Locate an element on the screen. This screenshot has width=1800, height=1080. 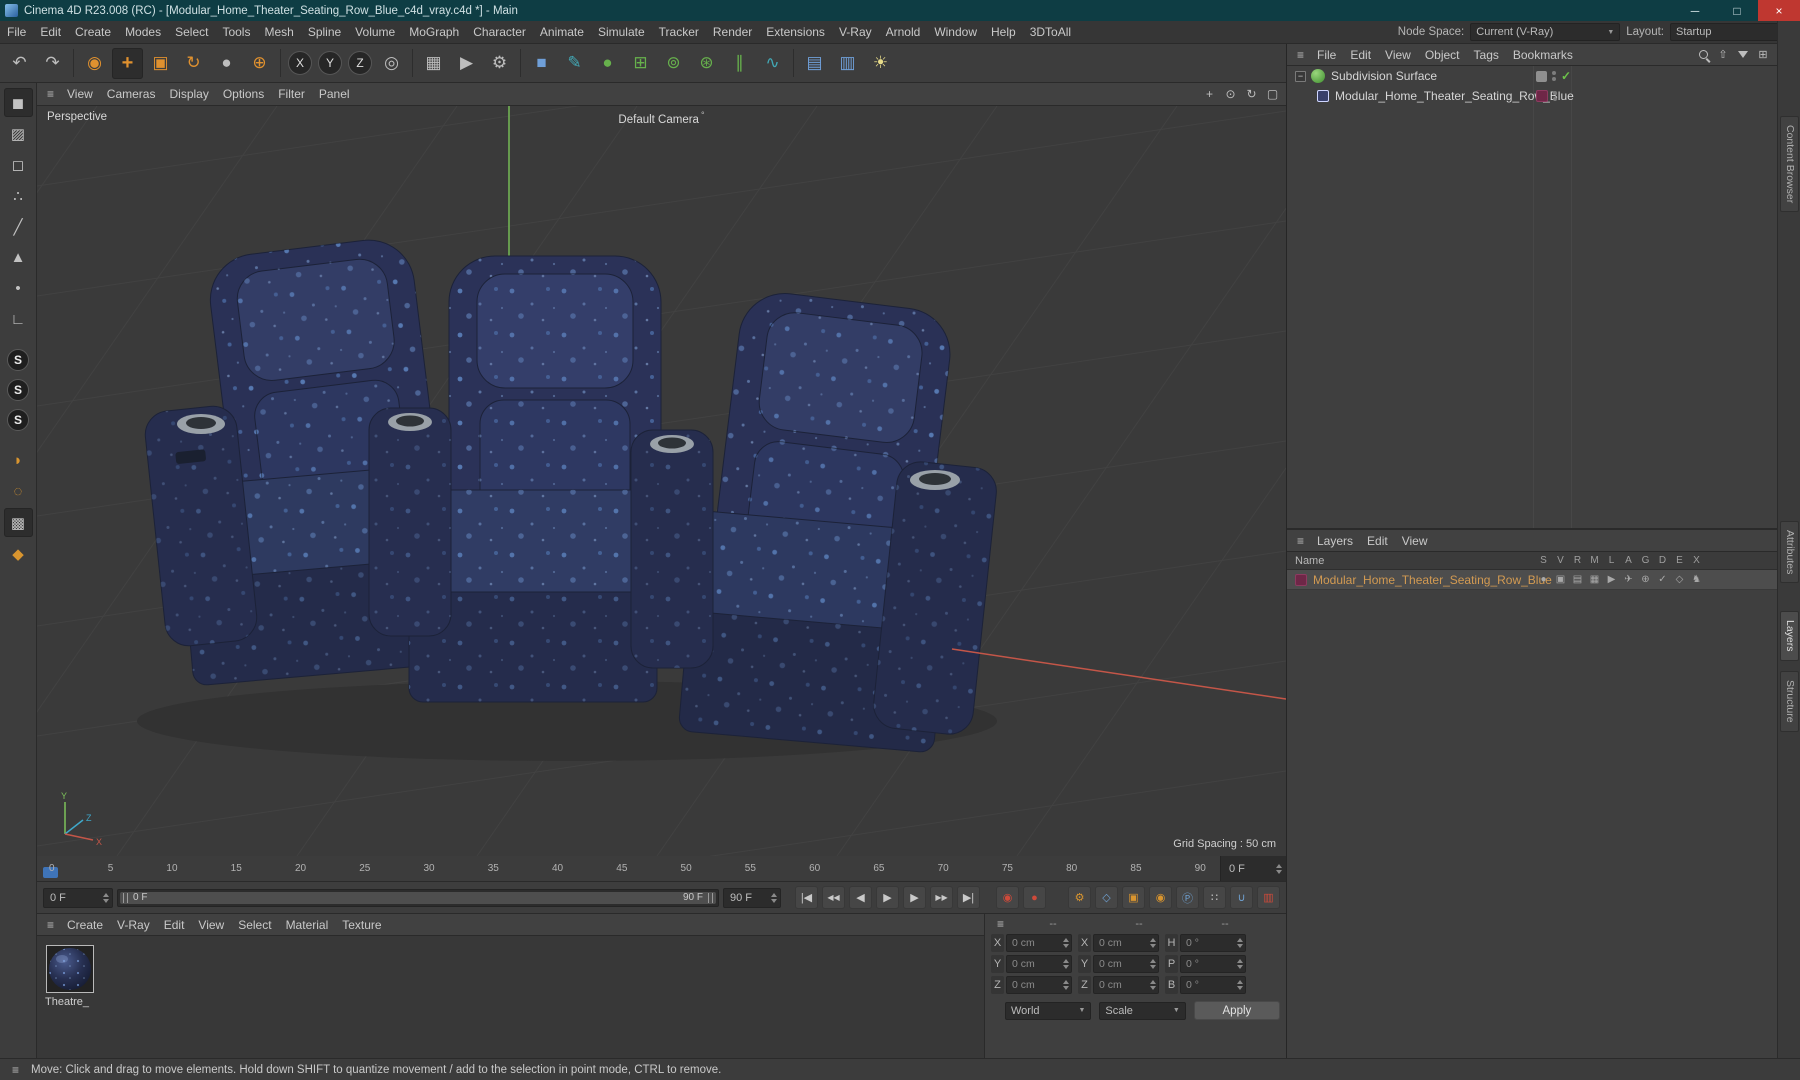
layer-color-icon is located at coordinates (1301, 579).